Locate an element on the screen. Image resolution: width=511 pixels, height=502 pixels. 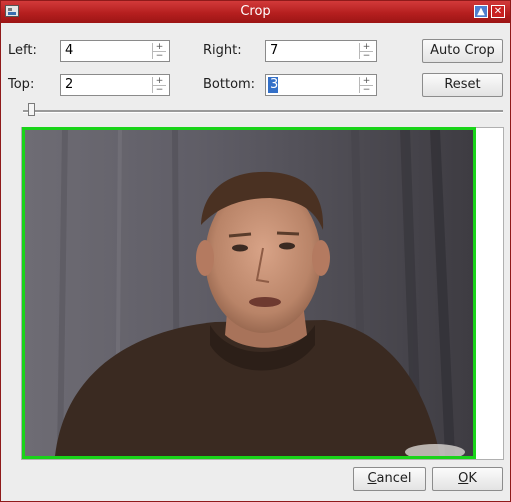
top-spin-buttons: + − is located at coordinates (159, 86).